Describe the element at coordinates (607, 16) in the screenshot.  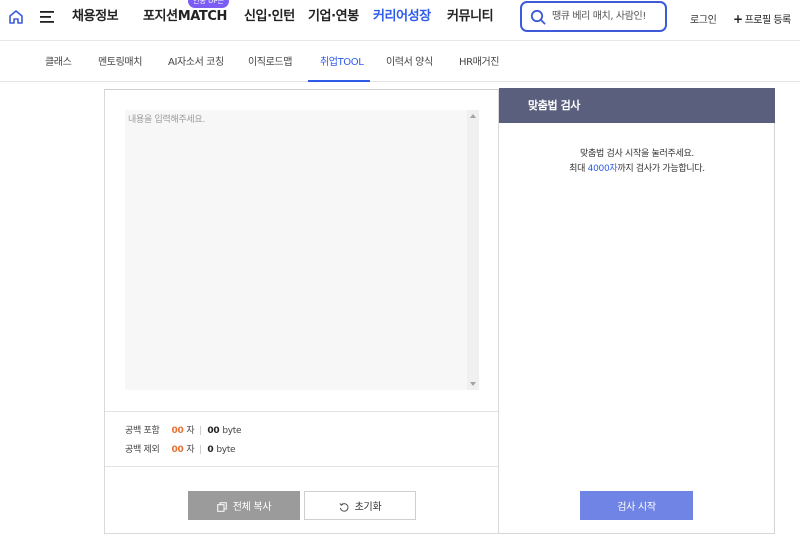
I see `search-input` at that location.